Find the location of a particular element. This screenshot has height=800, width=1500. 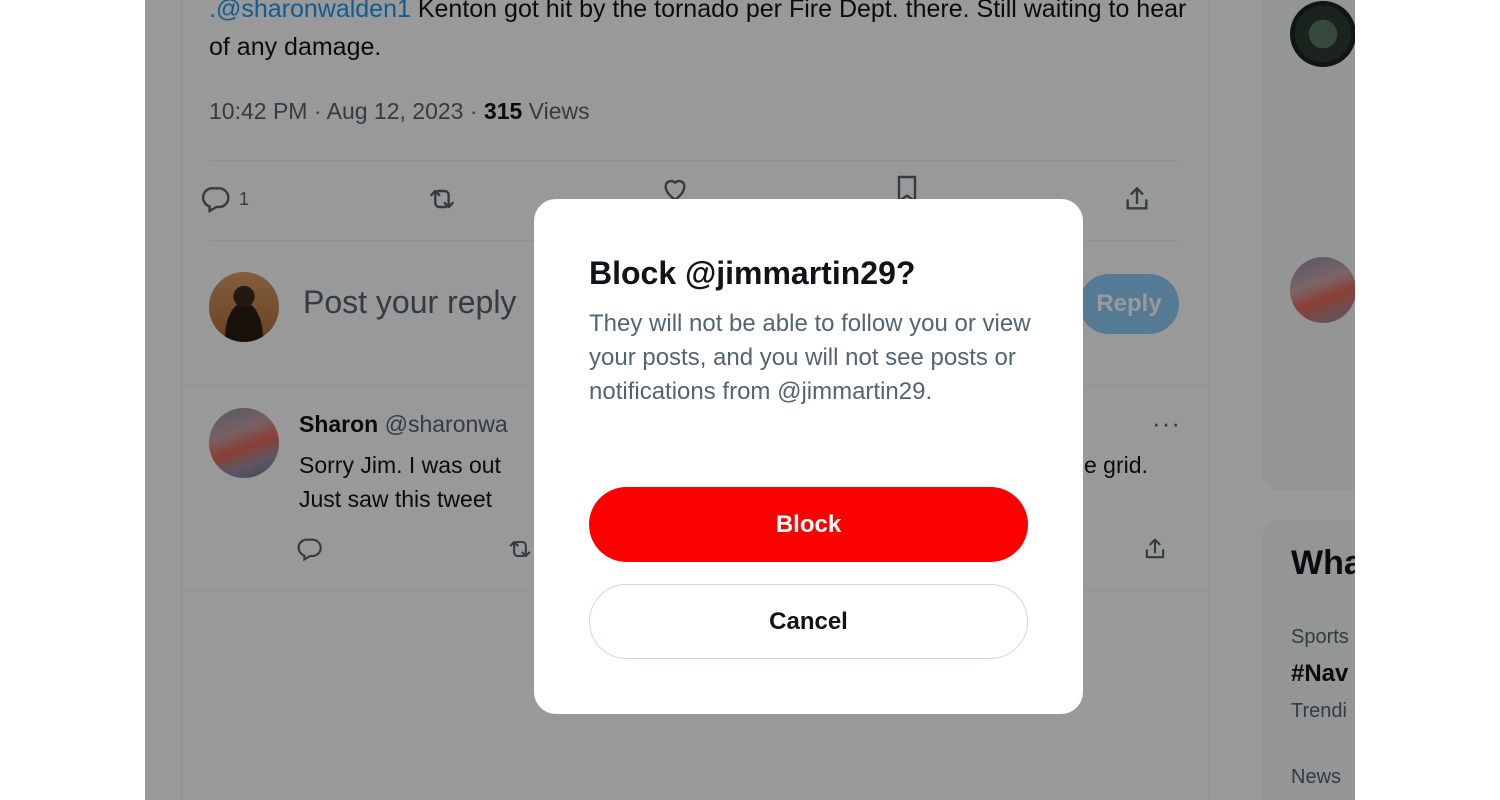

block-button: Block is located at coordinates (808, 524).